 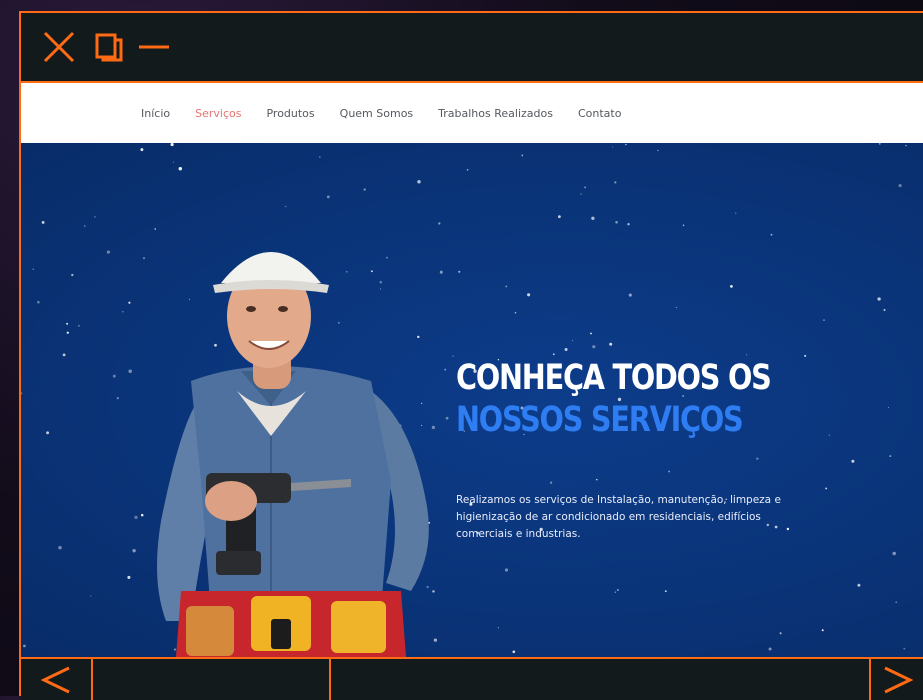 I want to click on chevron-right-icon, so click(x=899, y=679).